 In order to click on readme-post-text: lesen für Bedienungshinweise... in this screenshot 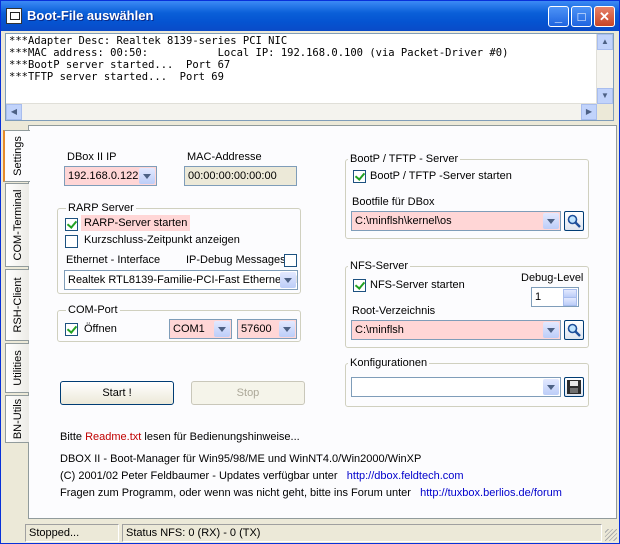, I will do `click(220, 437)`.